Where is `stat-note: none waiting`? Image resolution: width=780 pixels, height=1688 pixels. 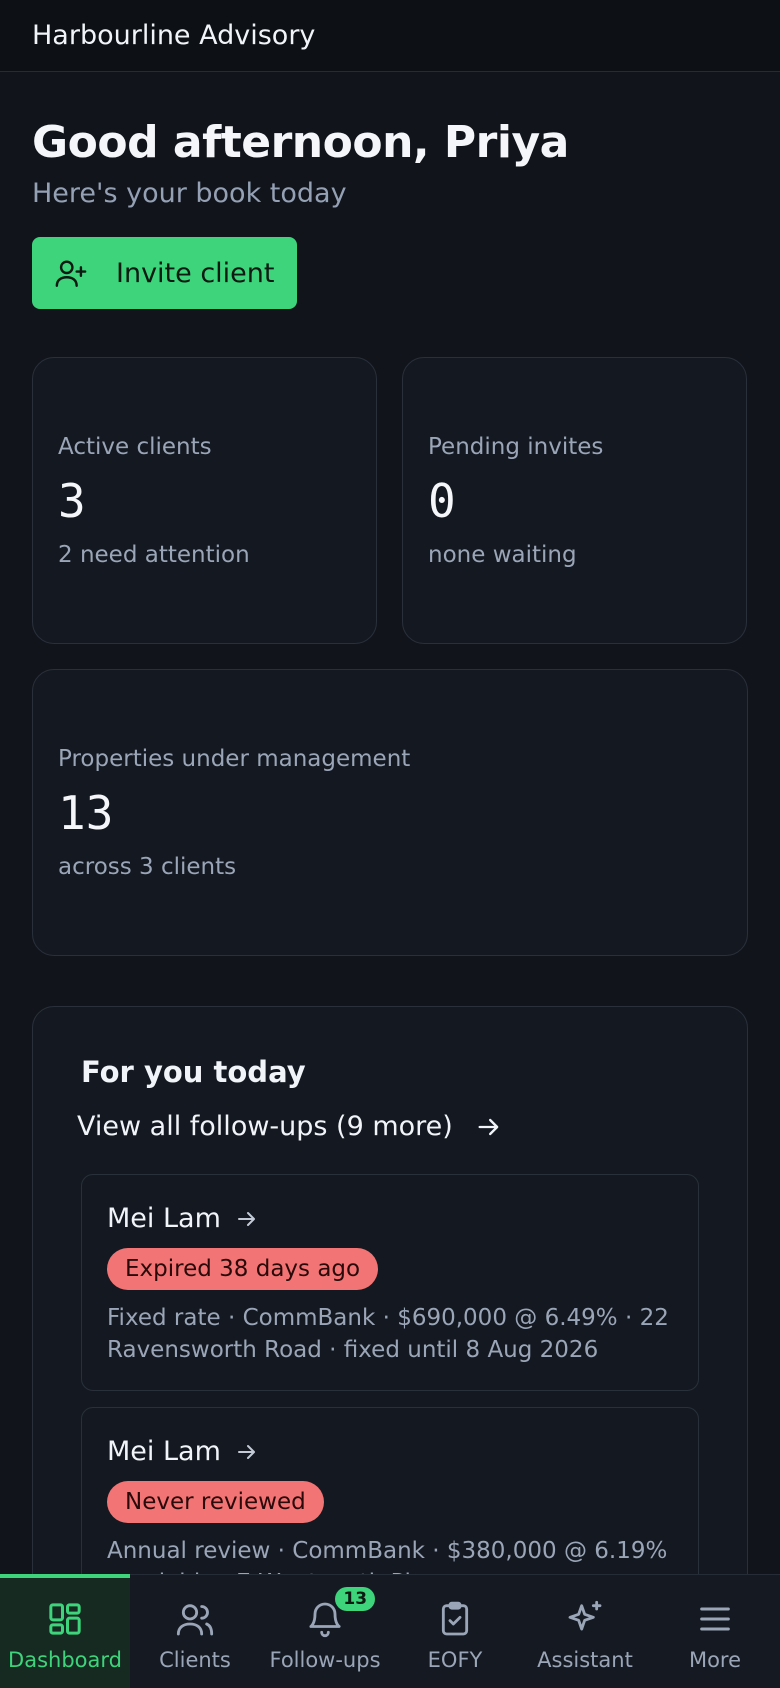
stat-note: none waiting is located at coordinates (502, 554).